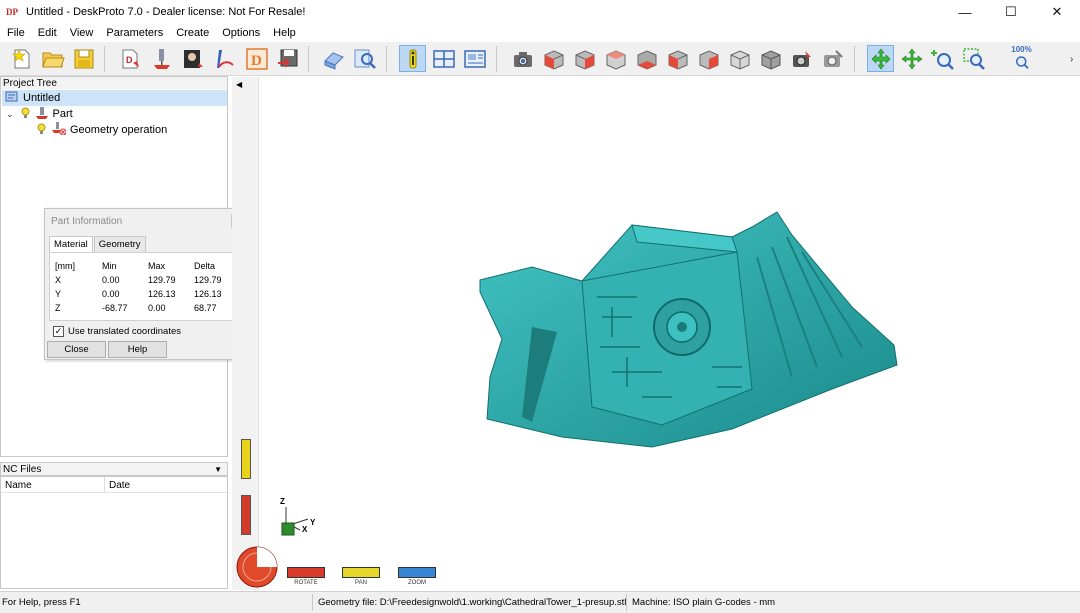 Image resolution: width=1080 pixels, height=613 pixels. What do you see at coordinates (205, 266) in the screenshot?
I see `col-header-delta: Delta` at bounding box center [205, 266].